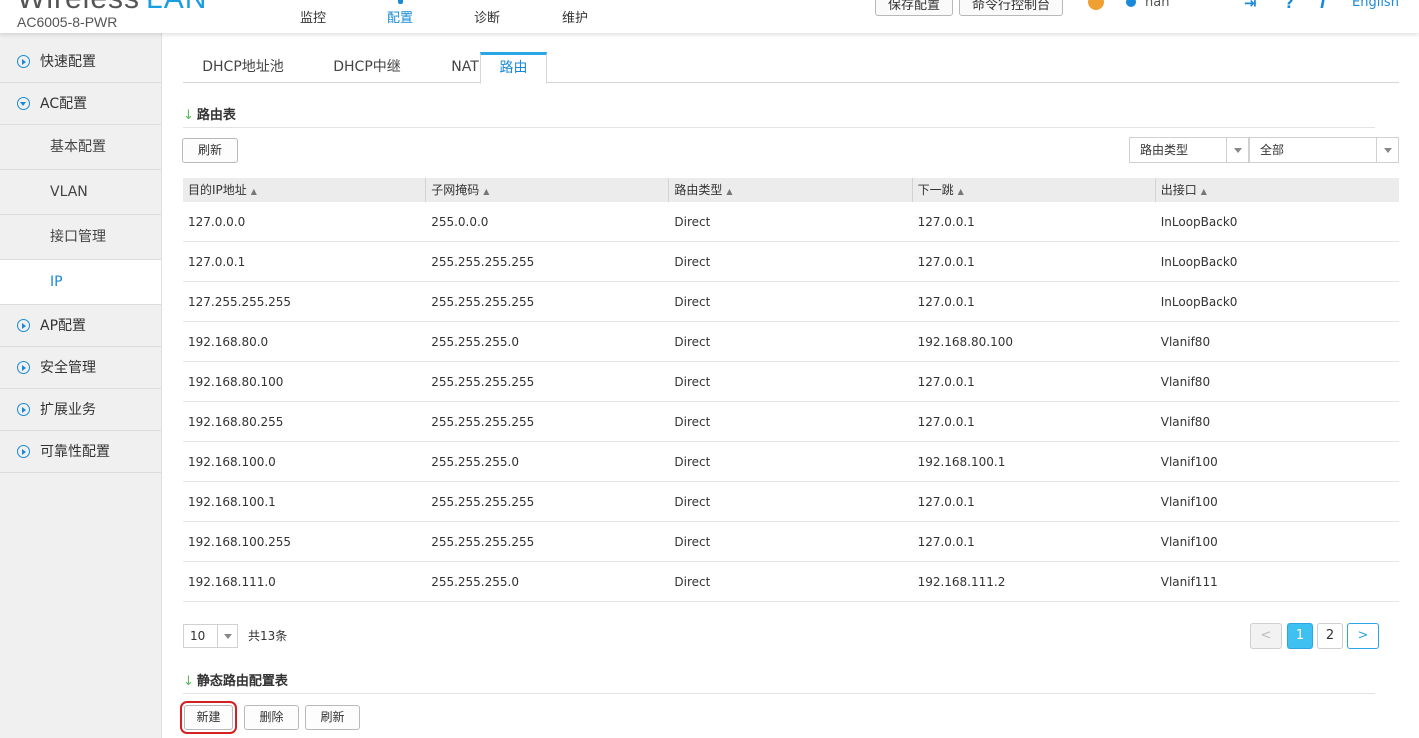 Image resolution: width=1419 pixels, height=738 pixels. Describe the element at coordinates (487, 16) in the screenshot. I see `nav-diagnose: 诊断` at that location.